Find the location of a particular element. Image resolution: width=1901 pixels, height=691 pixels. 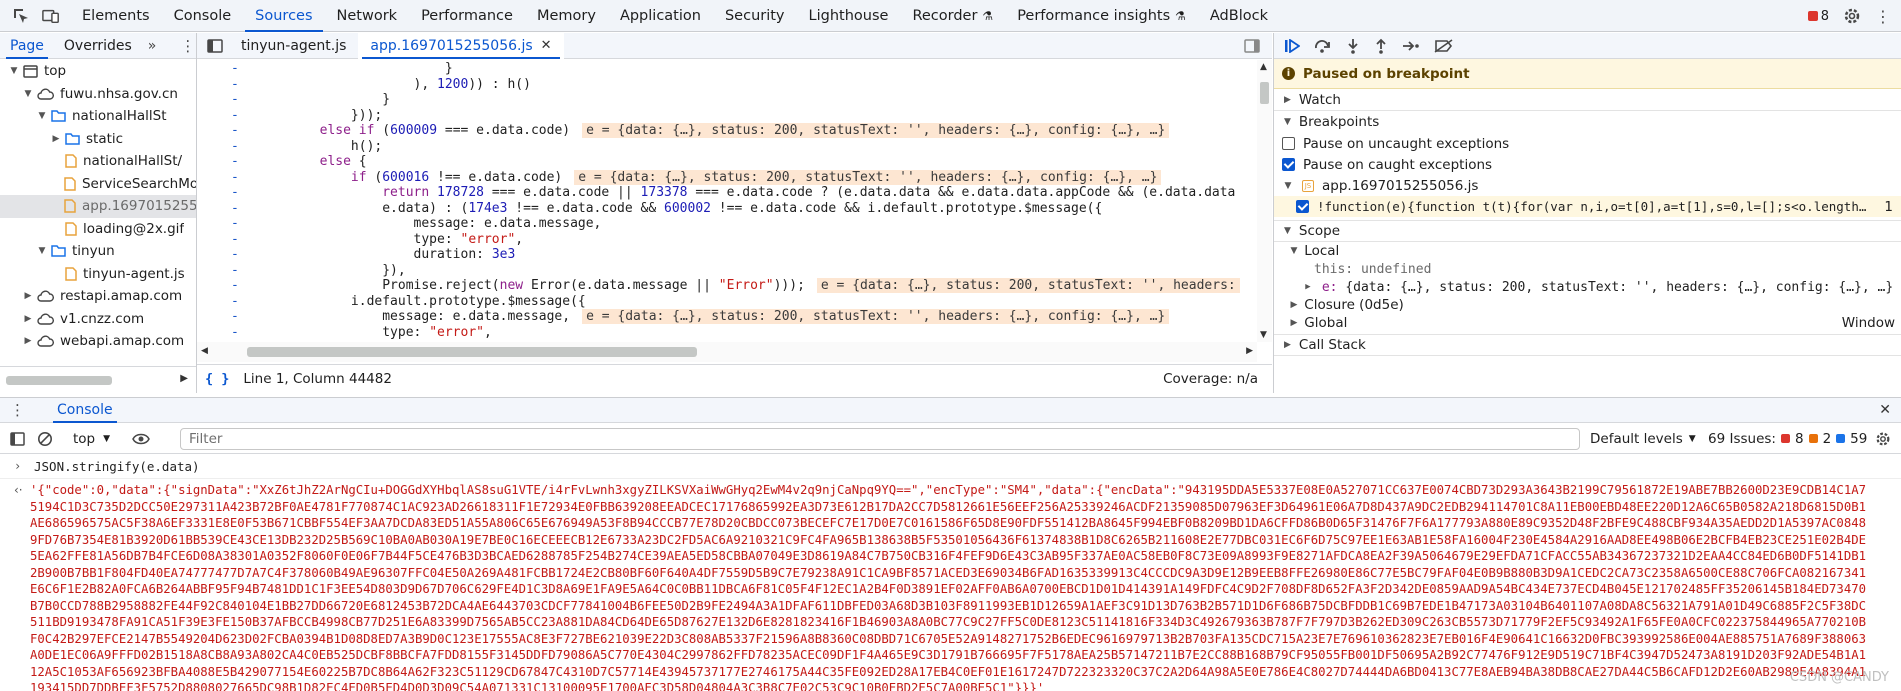

error-icon is located at coordinates (1812, 16).